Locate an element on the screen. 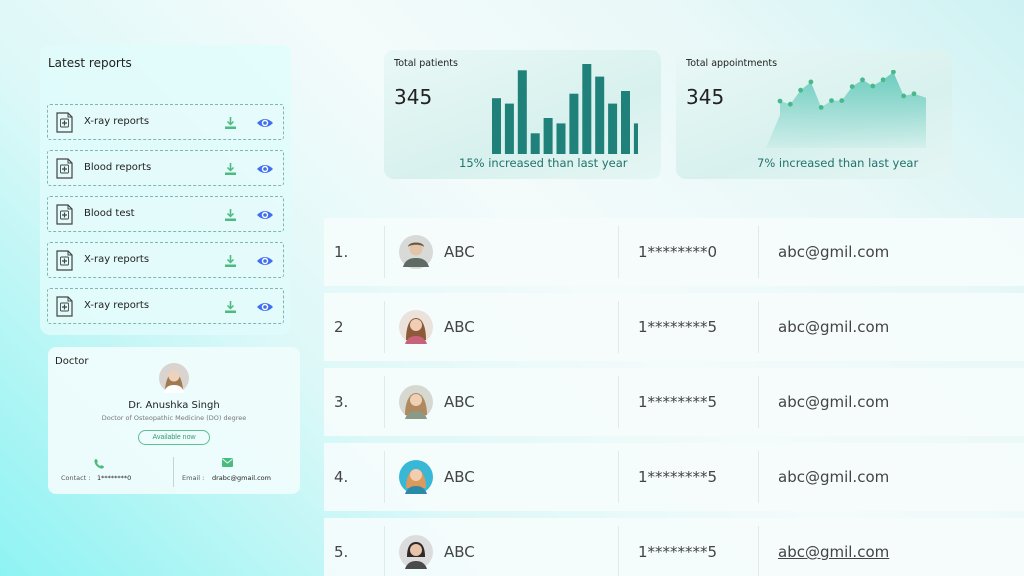  doctor-name: Dr. Anushka Singh is located at coordinates (174, 405).